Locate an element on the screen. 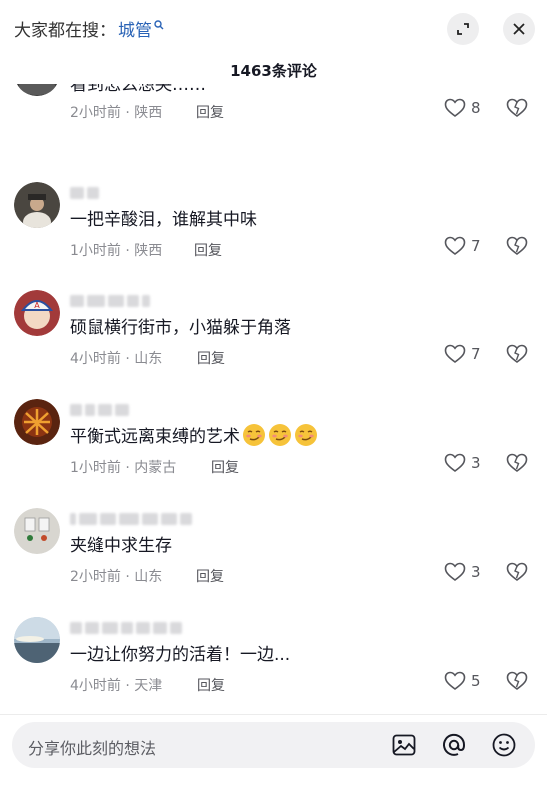 The width and height of the screenshot is (547, 800). emoji-icon is located at coordinates (504, 745).